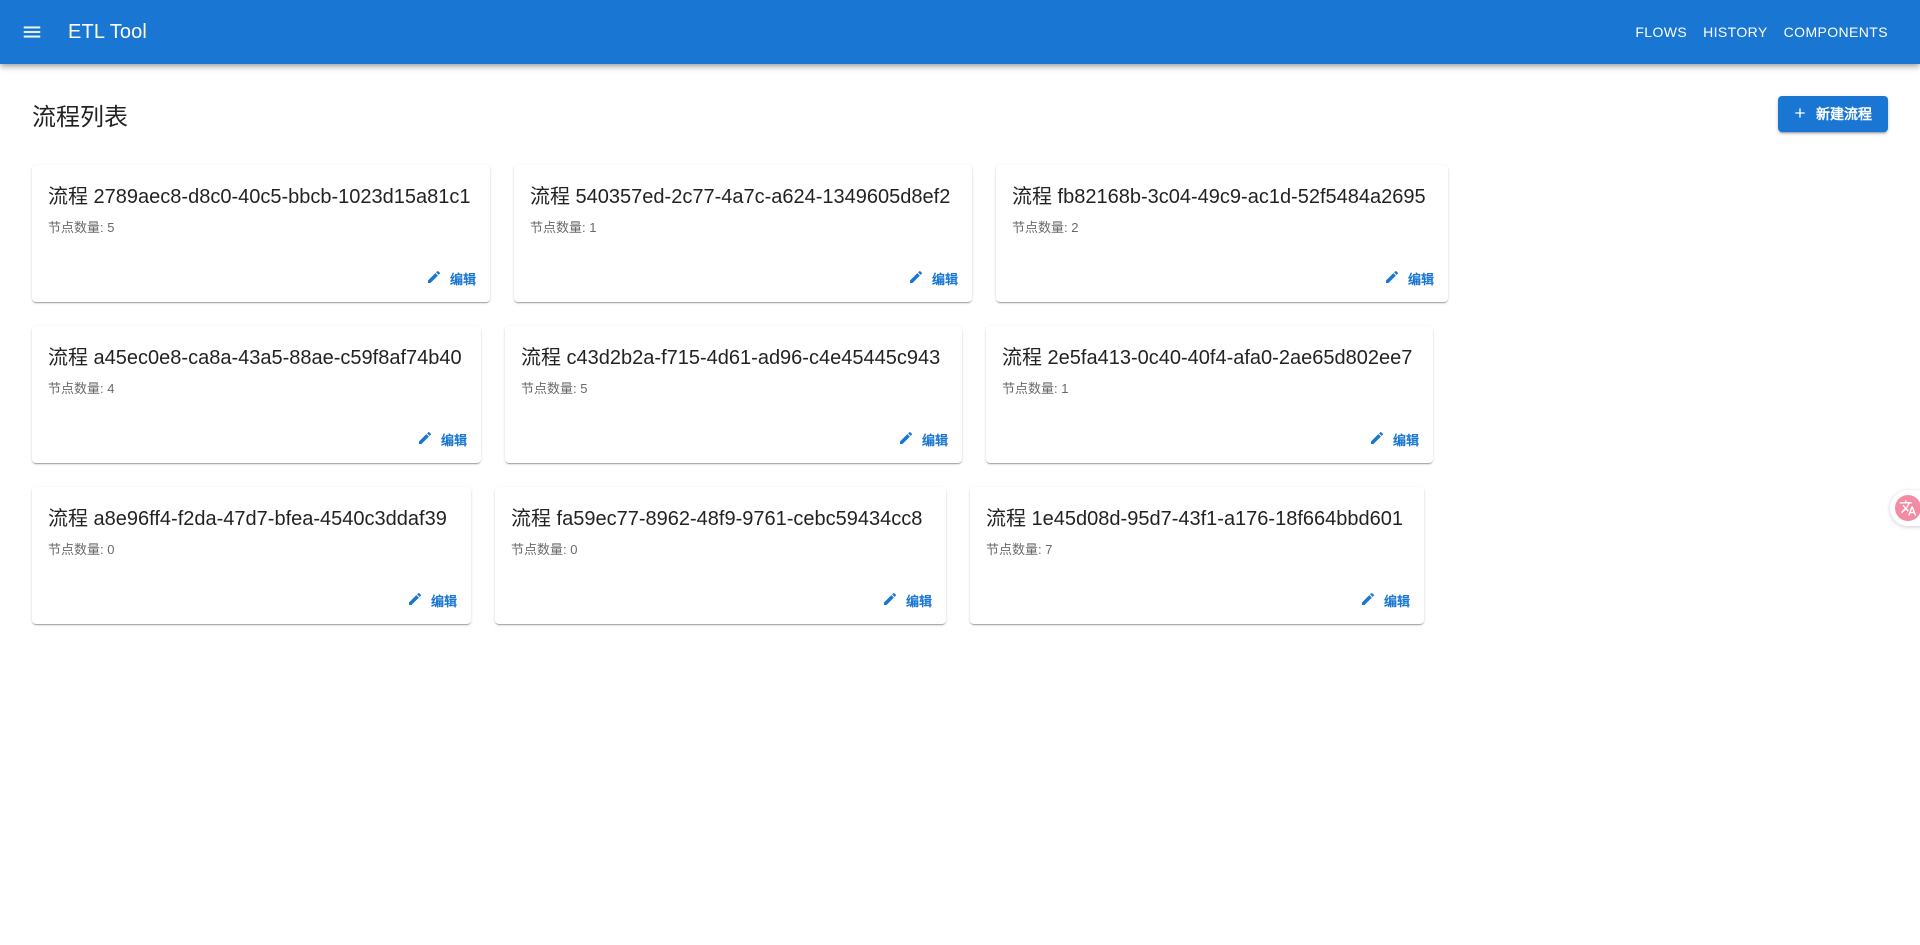 The height and width of the screenshot is (945, 1920). I want to click on nav-flows: FLOWS, so click(1661, 32).